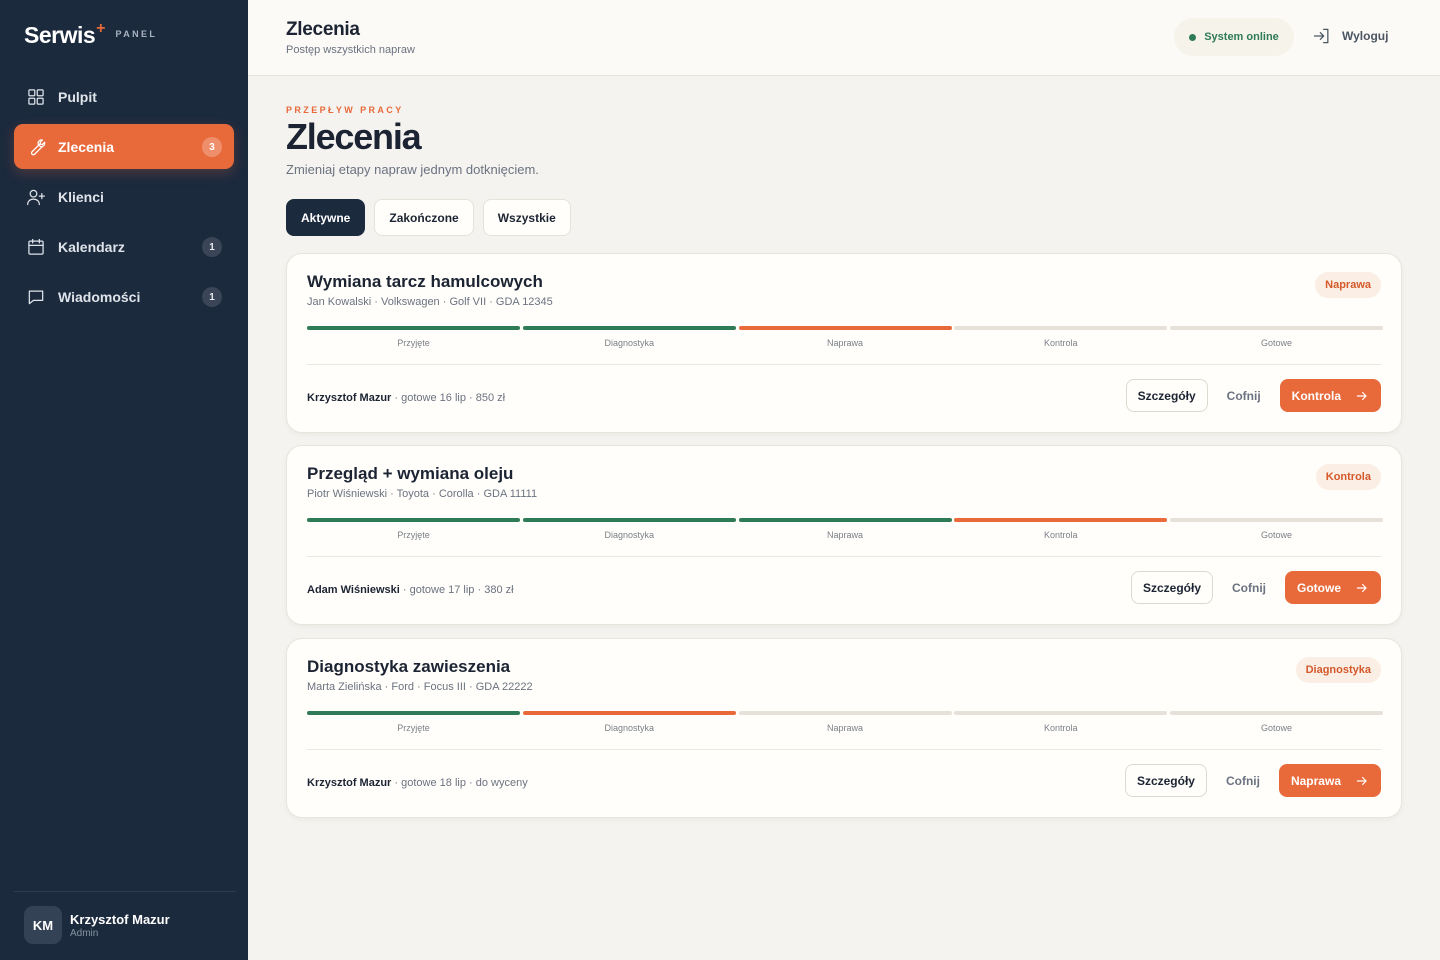 This screenshot has height=960, width=1440. Describe the element at coordinates (99, 296) in the screenshot. I see `sidebar-item-label: Wiadomości` at that location.